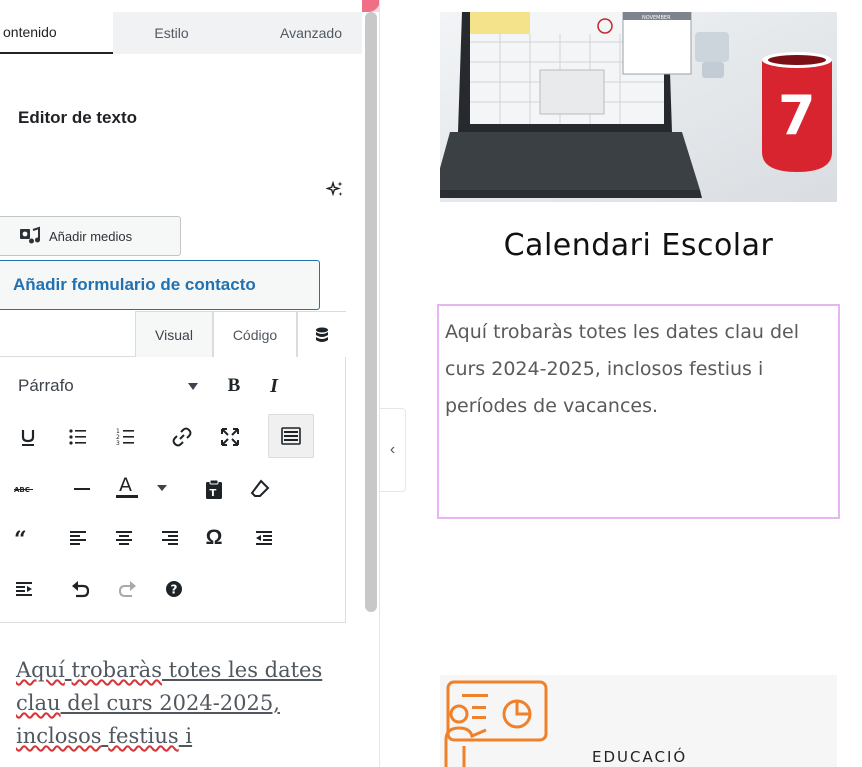 This screenshot has width=862, height=767. I want to click on editor-mode-tabs: Visual Código, so click(173, 334).